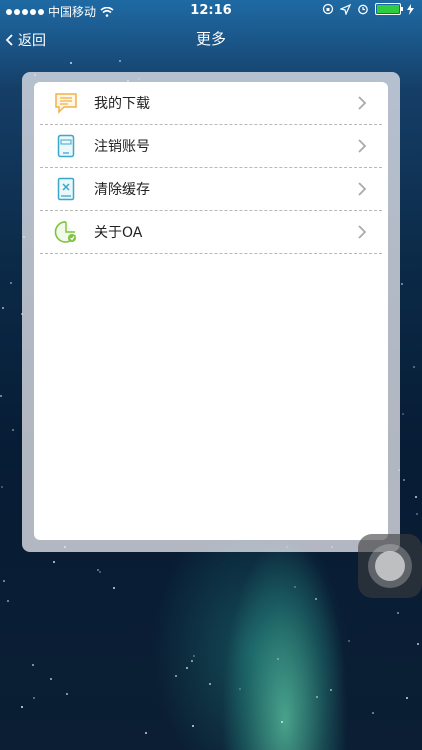 The width and height of the screenshot is (422, 750). Describe the element at coordinates (66, 103) in the screenshot. I see `download-message-icon` at that location.